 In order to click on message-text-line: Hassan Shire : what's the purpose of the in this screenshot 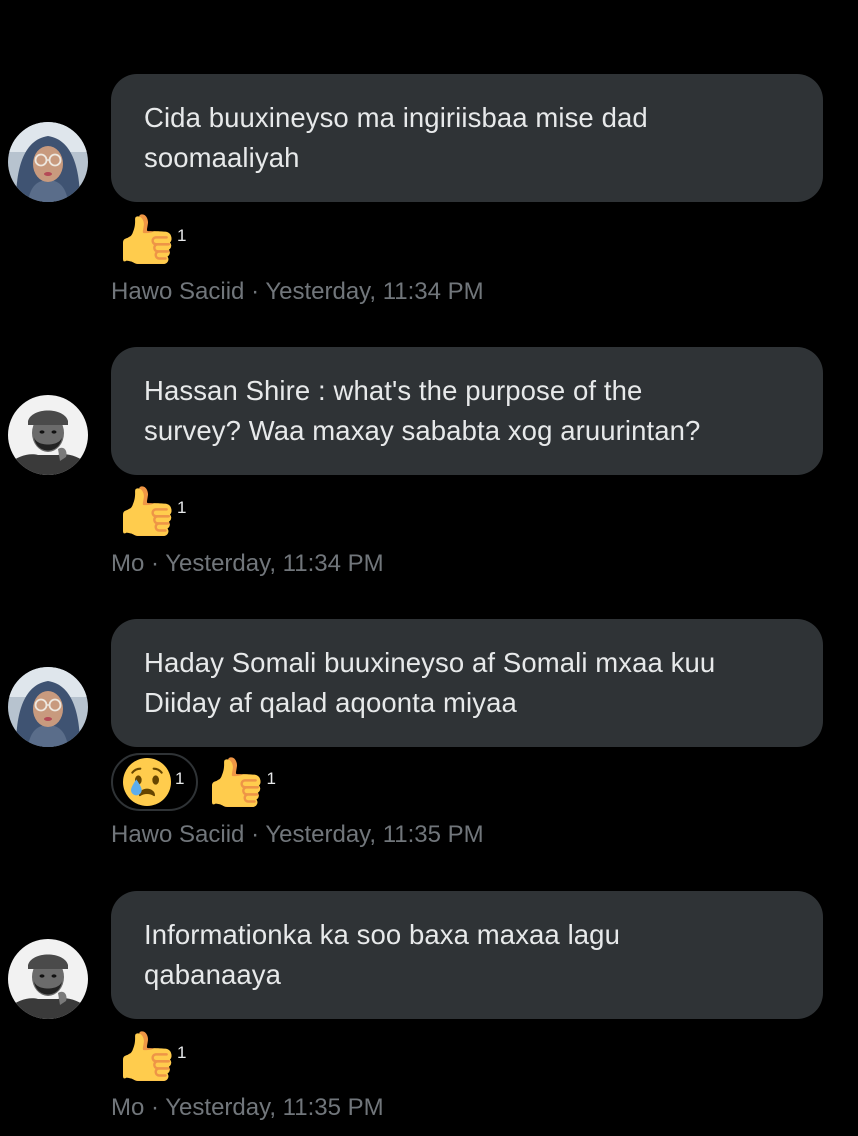, I will do `click(393, 390)`.